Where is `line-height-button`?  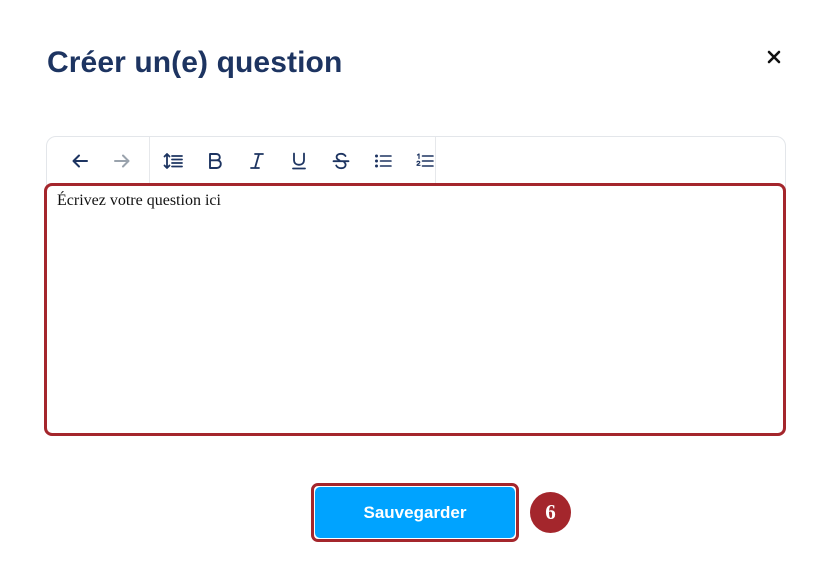
line-height-button is located at coordinates (173, 160).